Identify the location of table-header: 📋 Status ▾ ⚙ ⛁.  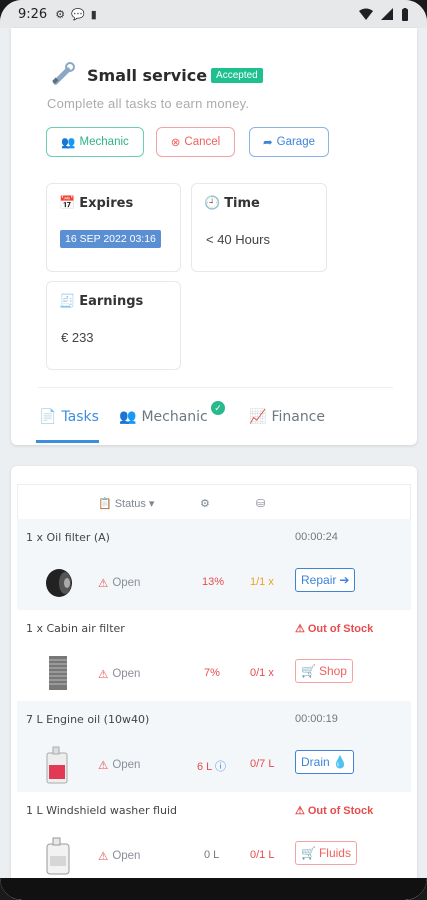
(214, 501).